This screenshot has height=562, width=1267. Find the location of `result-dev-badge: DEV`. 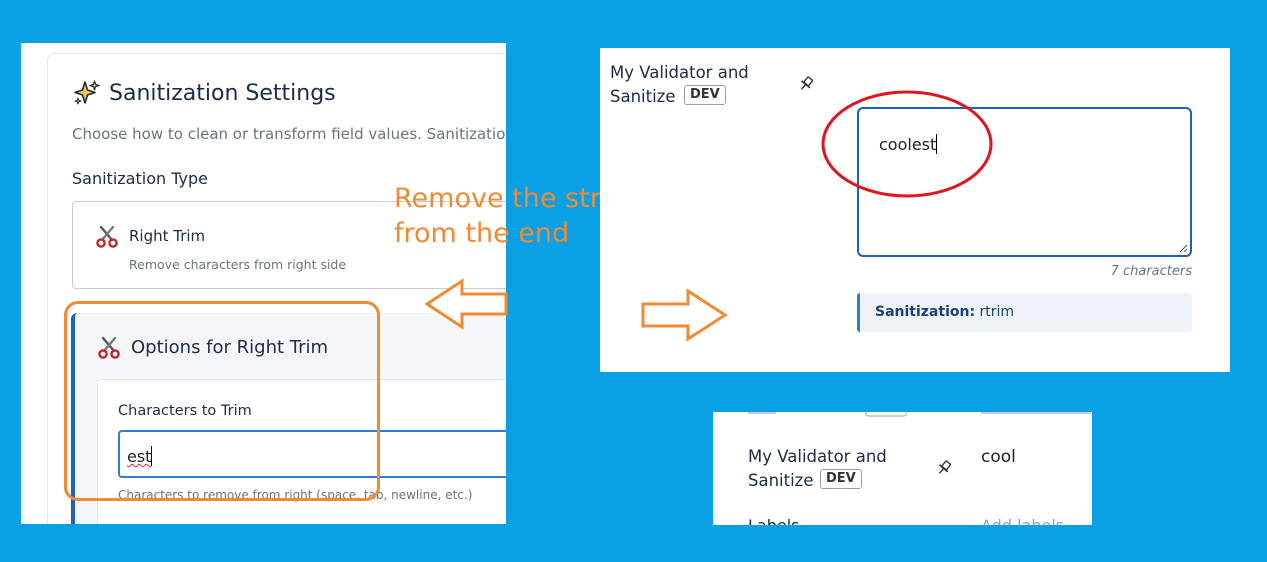

result-dev-badge: DEV is located at coordinates (841, 479).